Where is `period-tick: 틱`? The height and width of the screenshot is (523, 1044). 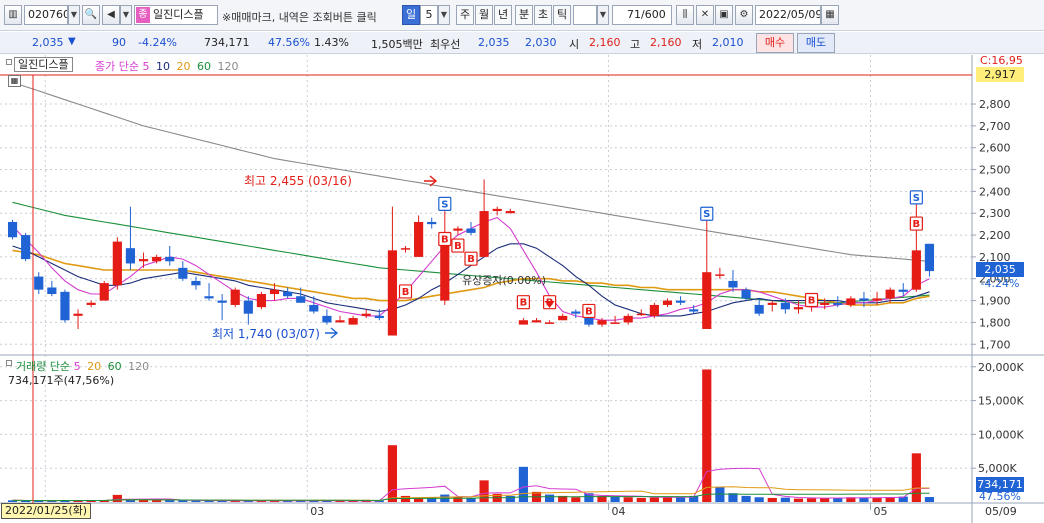 period-tick: 틱 is located at coordinates (562, 15).